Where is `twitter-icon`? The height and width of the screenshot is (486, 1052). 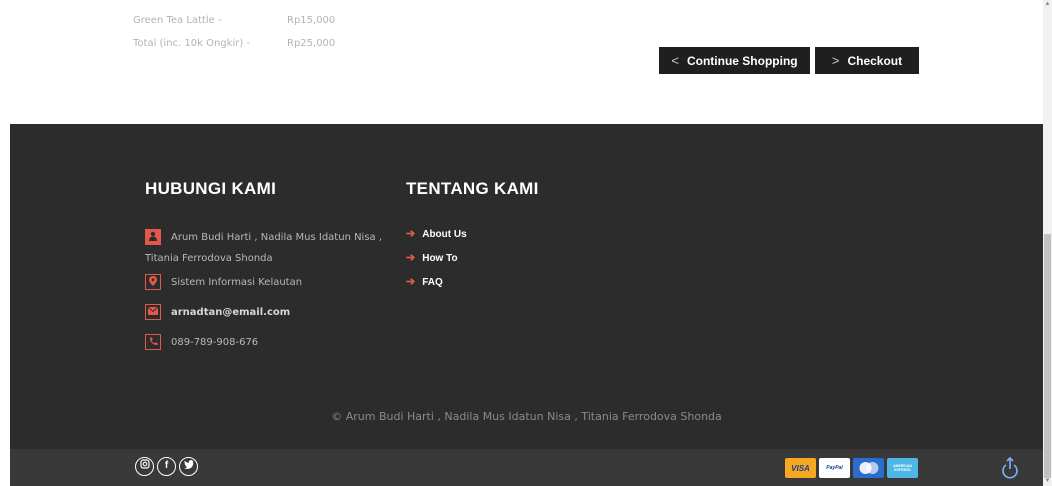 twitter-icon is located at coordinates (188, 466).